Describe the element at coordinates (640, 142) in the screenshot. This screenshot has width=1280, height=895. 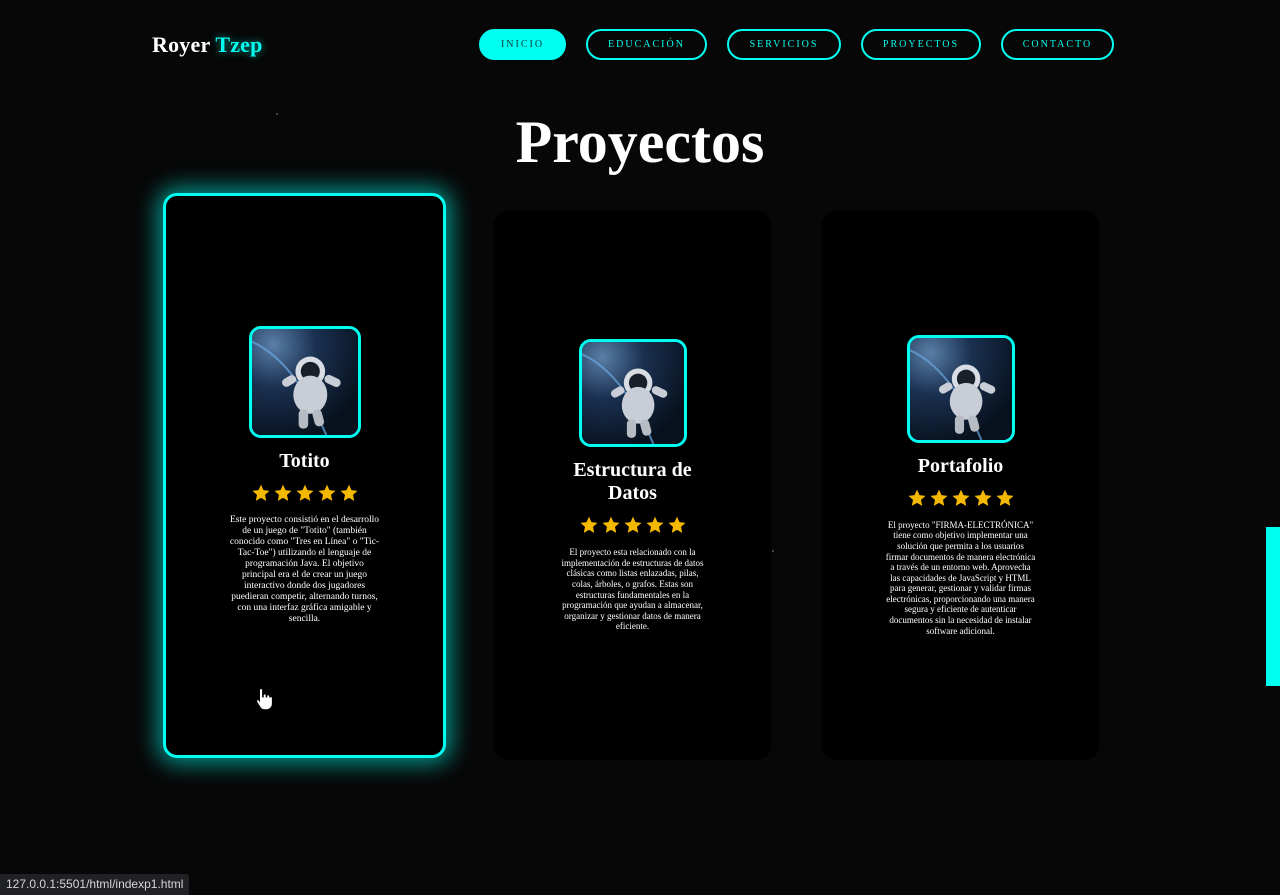
I see `page-title: Proyectos` at that location.